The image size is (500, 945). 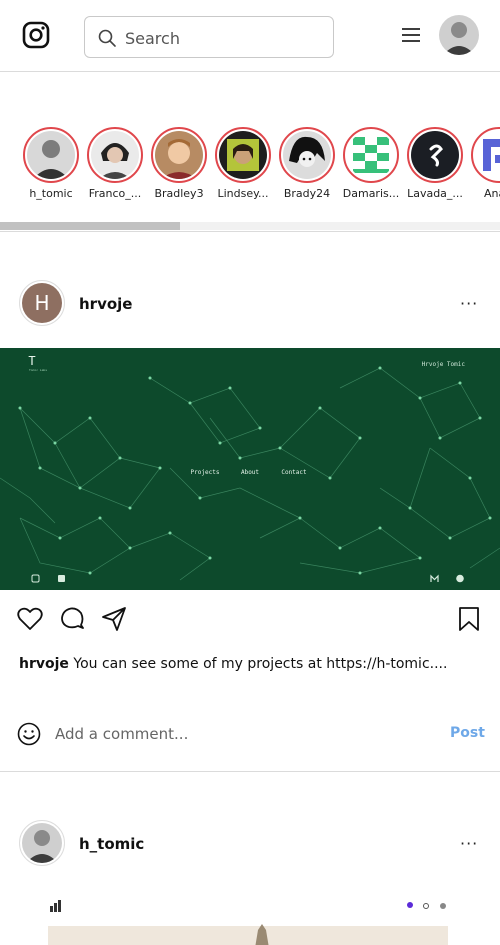 I want to click on post-image, so click(x=250, y=916).